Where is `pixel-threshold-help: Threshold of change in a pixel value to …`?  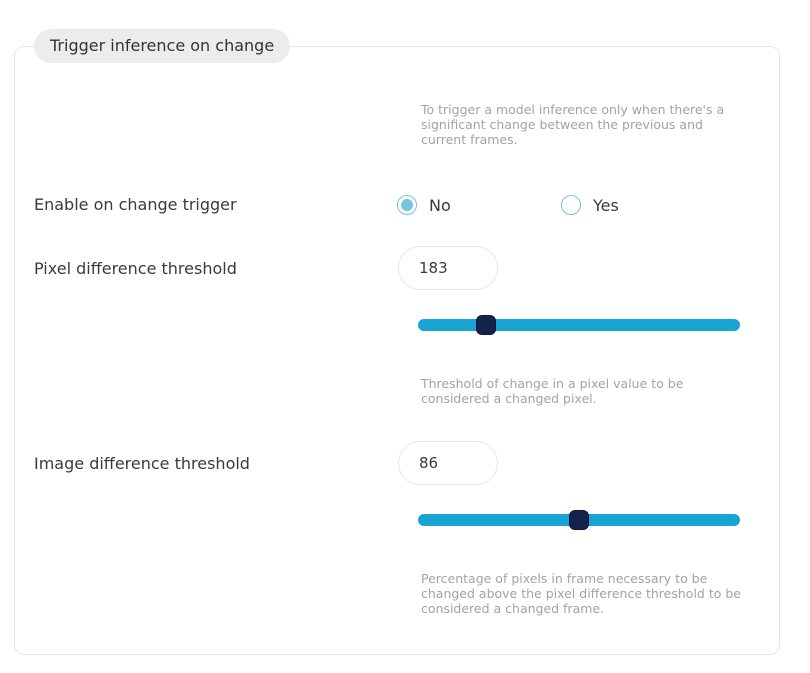
pixel-threshold-help: Threshold of change in a pixel value to … is located at coordinates (552, 391).